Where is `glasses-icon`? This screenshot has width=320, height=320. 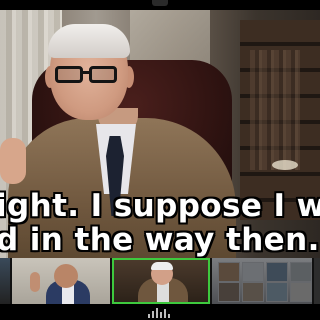
glasses-icon is located at coordinates (87, 75).